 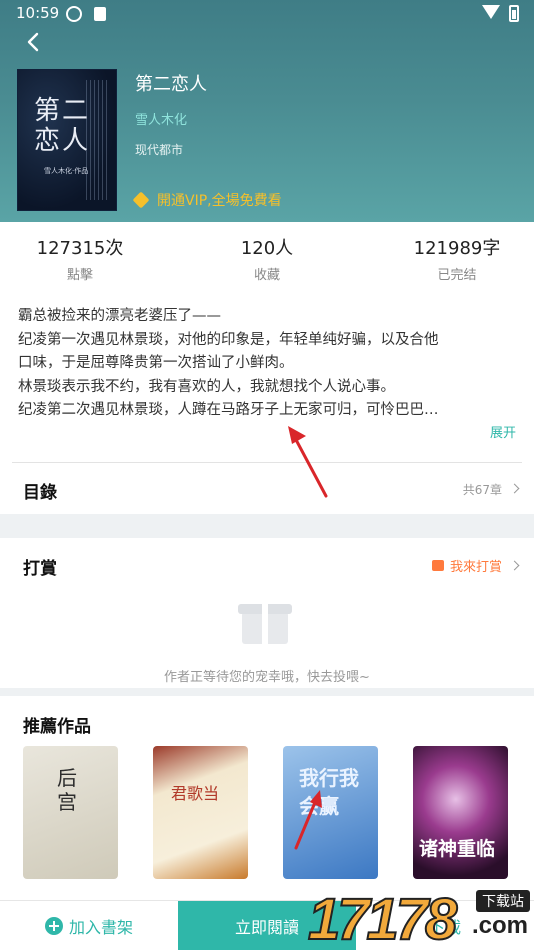 What do you see at coordinates (156, 363) in the screenshot?
I see `description-line: 口味，于是屈尊降贵第一次搭讪了小鲜肉。` at bounding box center [156, 363].